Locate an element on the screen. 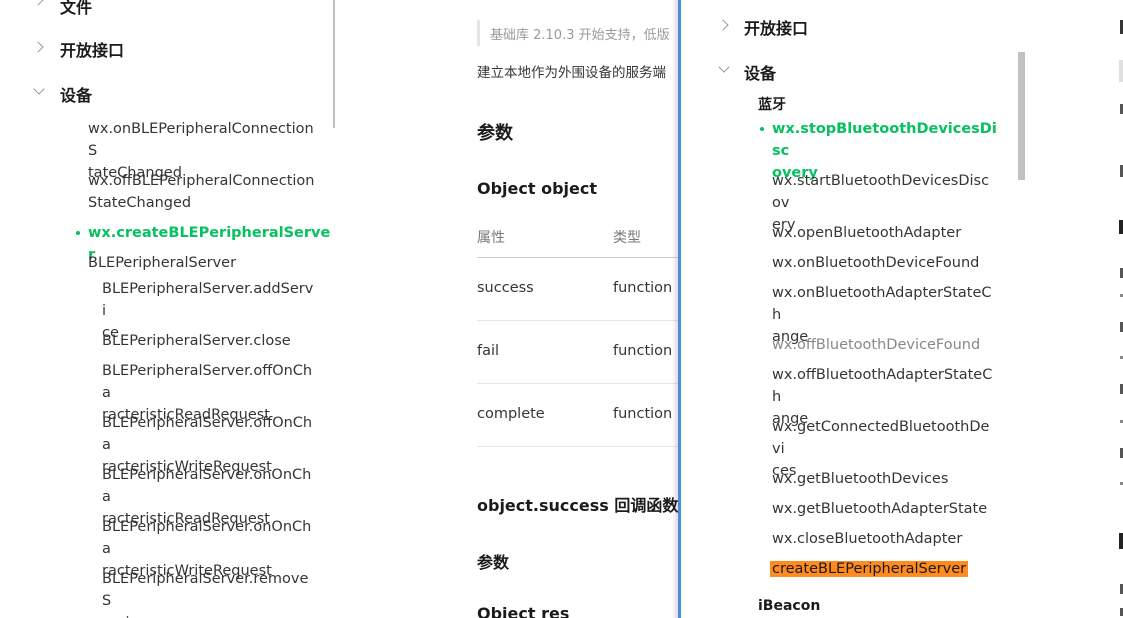 This screenshot has height=618, width=1123. search-highlight: createBLEPeripheralServer is located at coordinates (869, 569).